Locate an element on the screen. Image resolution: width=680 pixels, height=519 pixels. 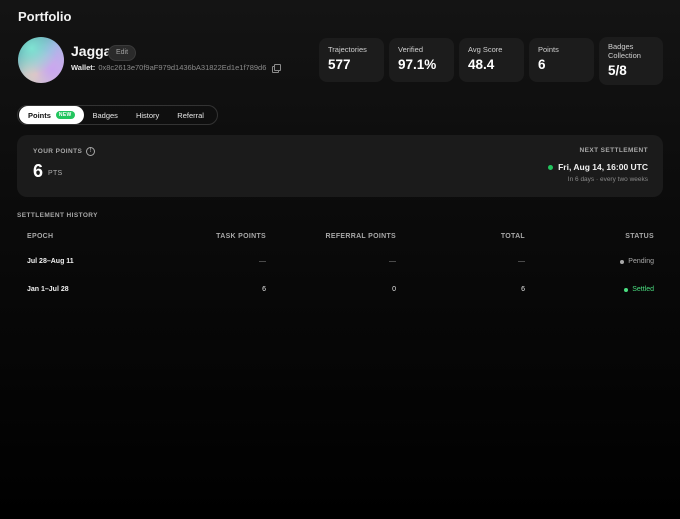
stat-card-badges: Badges Collection 5/8 is located at coordinates (631, 61).